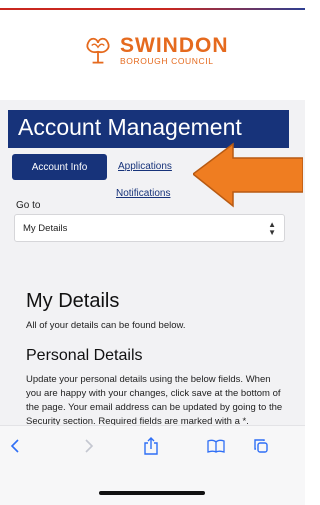 Image resolution: width=320 pixels, height=505 pixels. I want to click on tab-notifications: Notifications, so click(143, 193).